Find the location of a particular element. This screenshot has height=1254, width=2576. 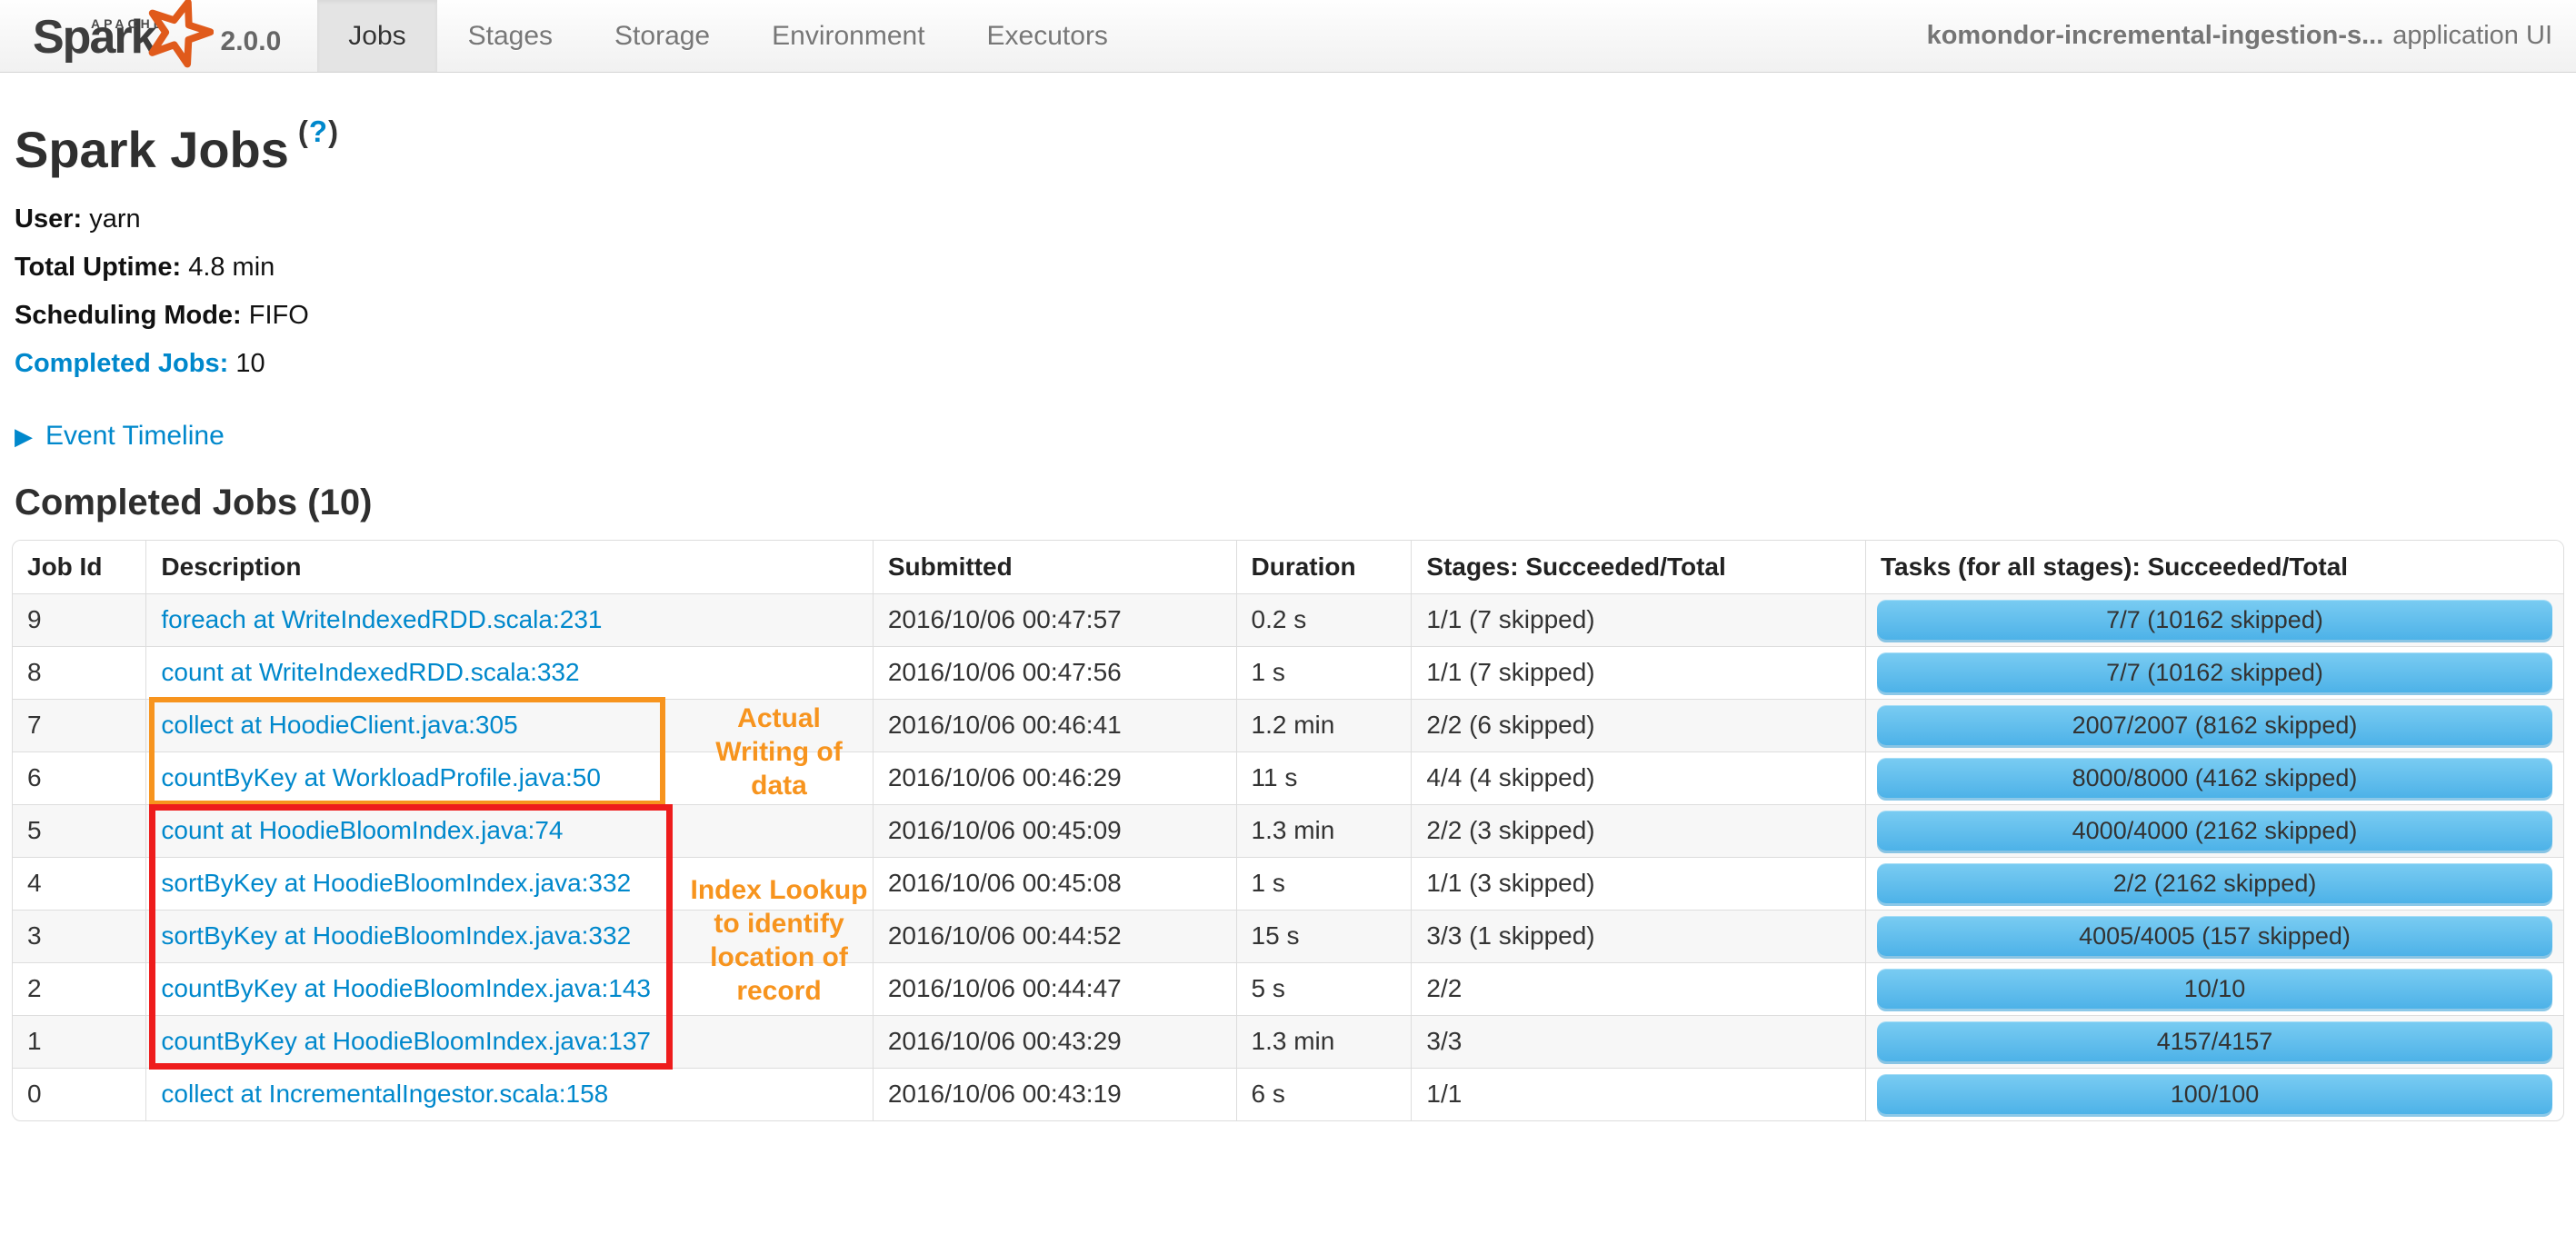

submitted-cell: 2016/10/06 00:46:41 is located at coordinates (1054, 725).